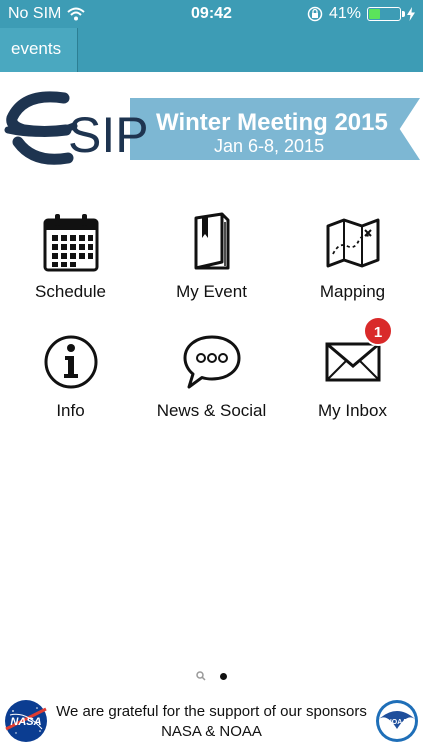  Describe the element at coordinates (211, 14) in the screenshot. I see `status-bar: No SIM 09:42 41%` at that location.